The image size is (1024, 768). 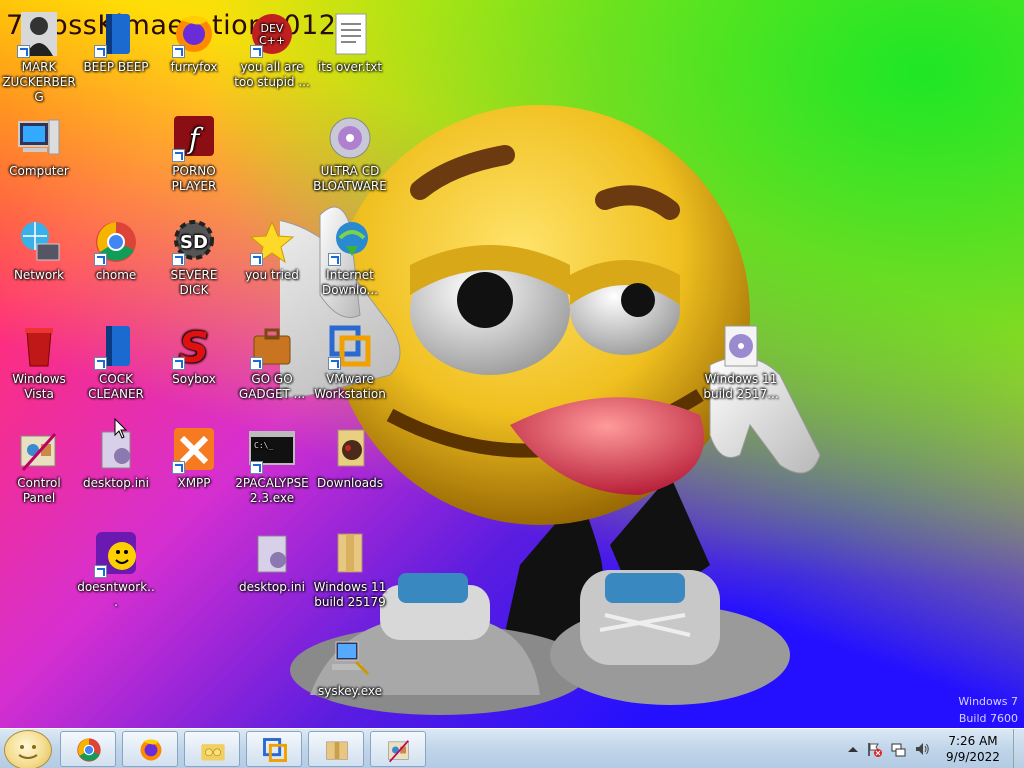 What do you see at coordinates (272, 242) in the screenshot?
I see `star-icon` at bounding box center [272, 242].